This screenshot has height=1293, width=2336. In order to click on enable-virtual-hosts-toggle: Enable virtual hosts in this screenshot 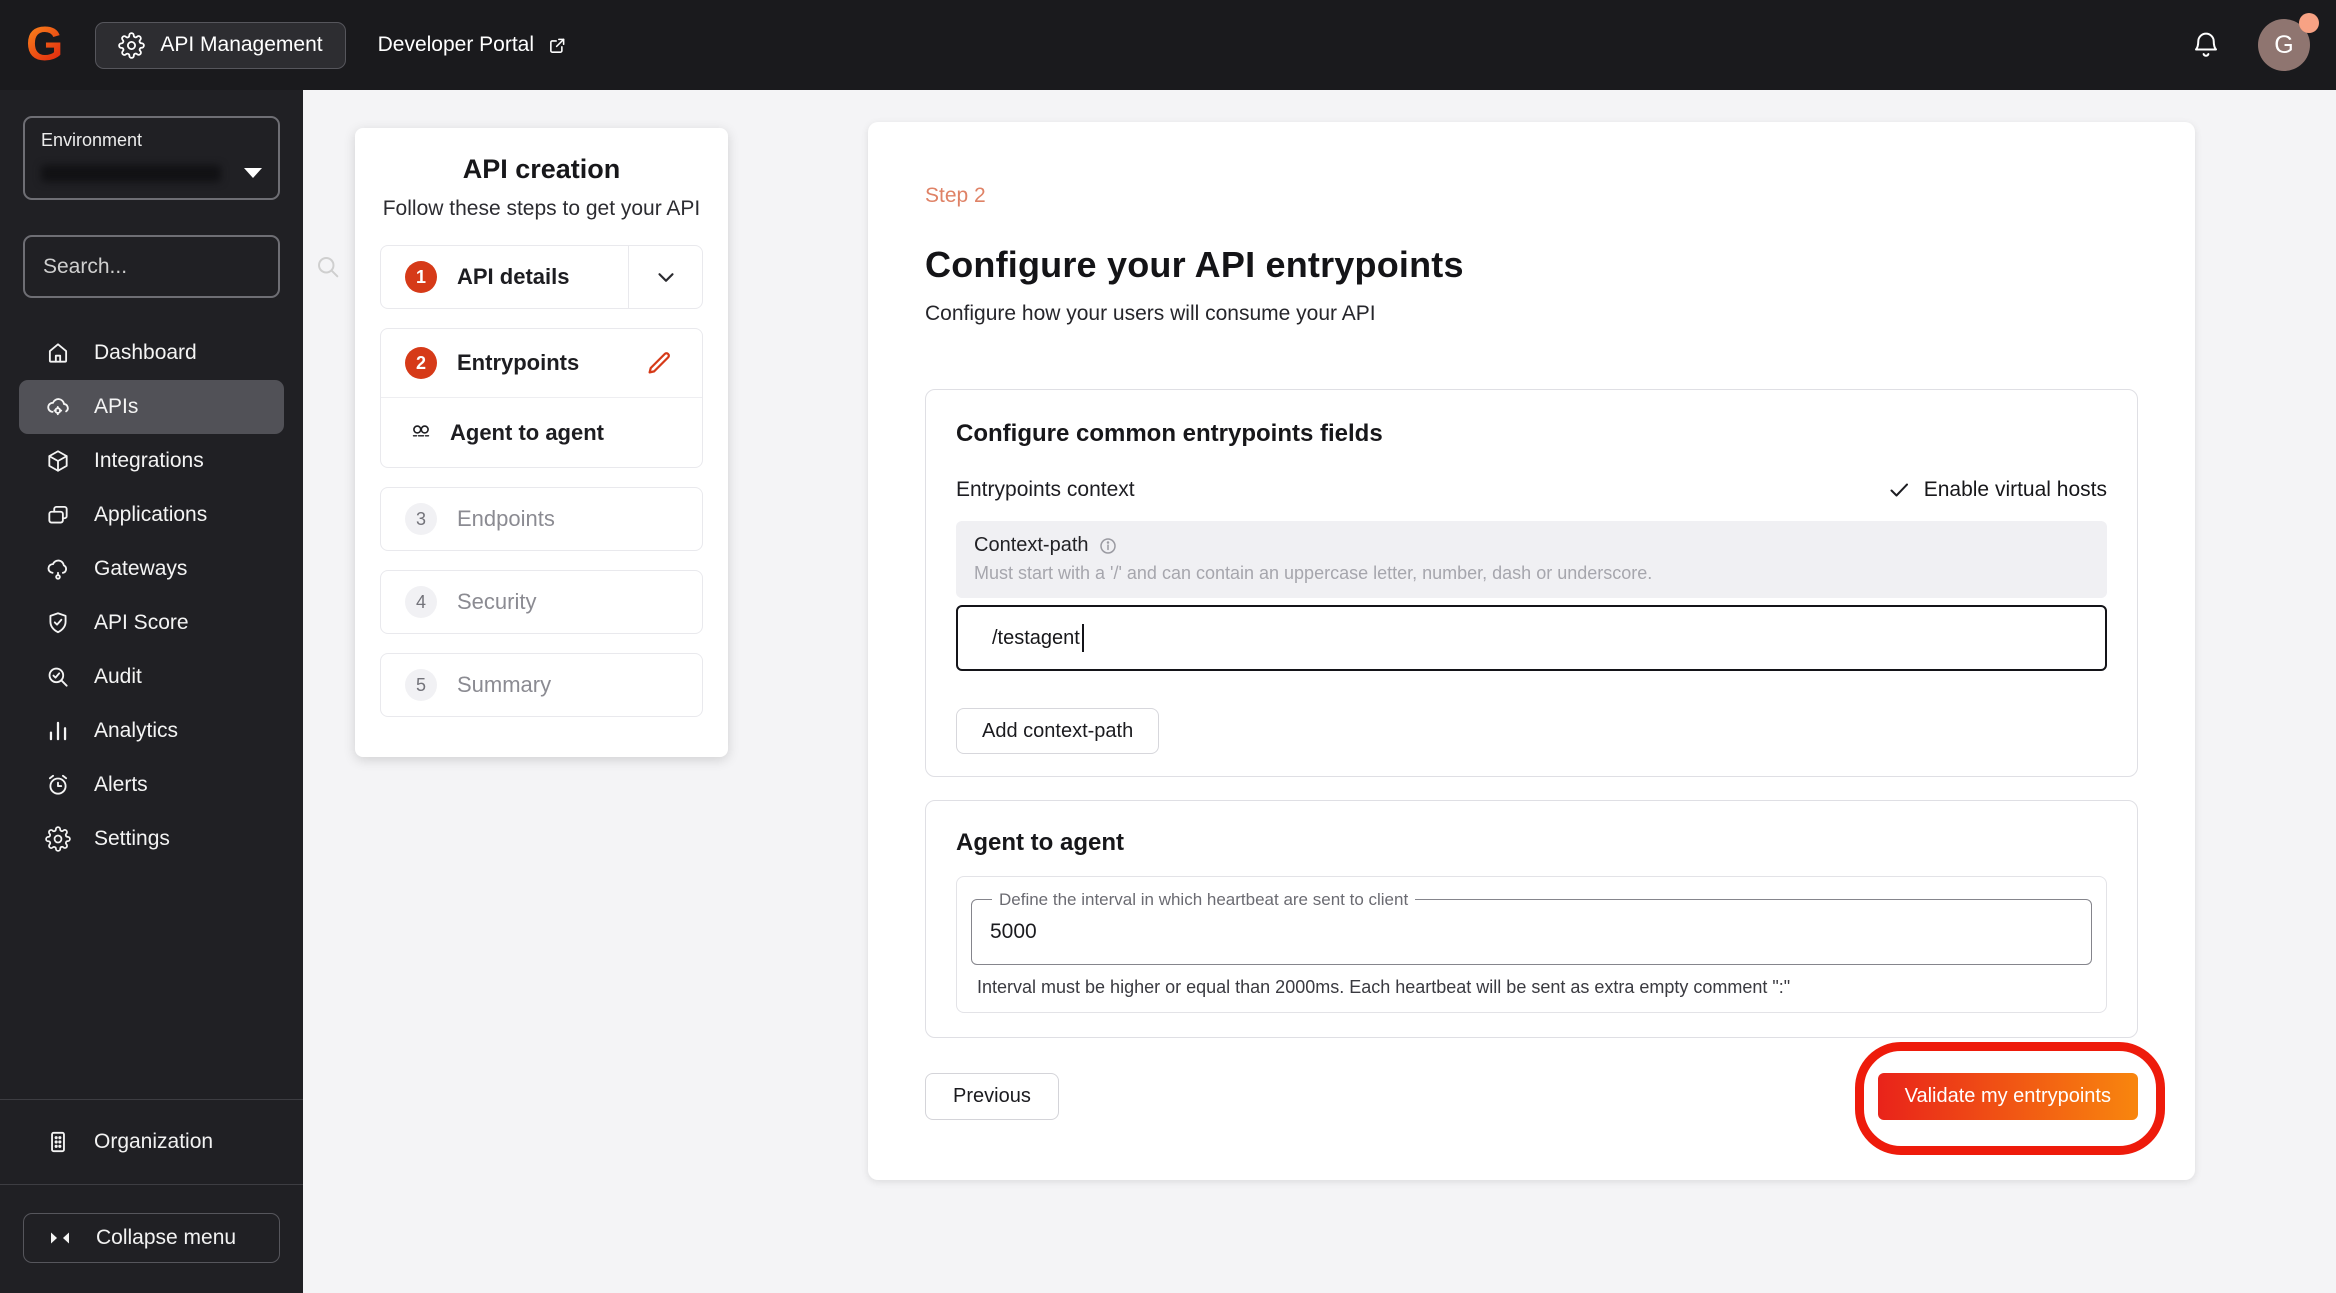, I will do `click(1997, 490)`.